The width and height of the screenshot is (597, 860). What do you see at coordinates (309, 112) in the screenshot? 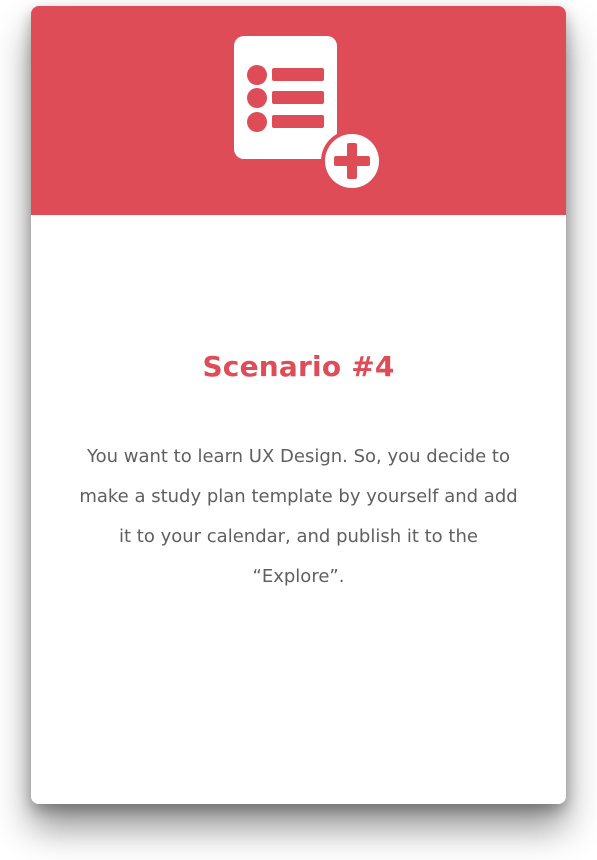
I see `study-plan-add-icon` at bounding box center [309, 112].